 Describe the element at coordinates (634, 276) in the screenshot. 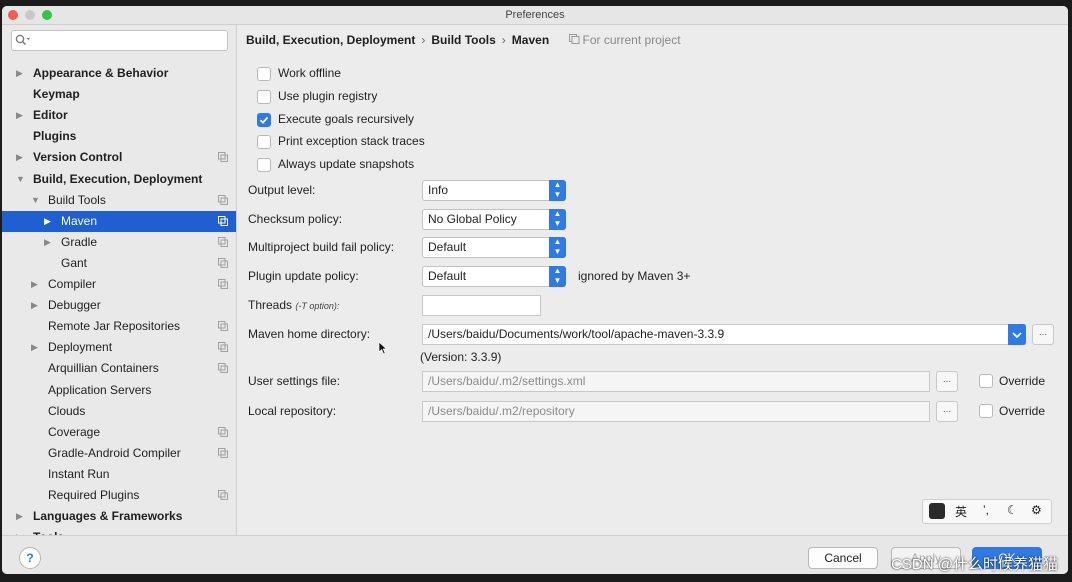

I see `plugin-update-note: ignored by Maven 3+` at that location.